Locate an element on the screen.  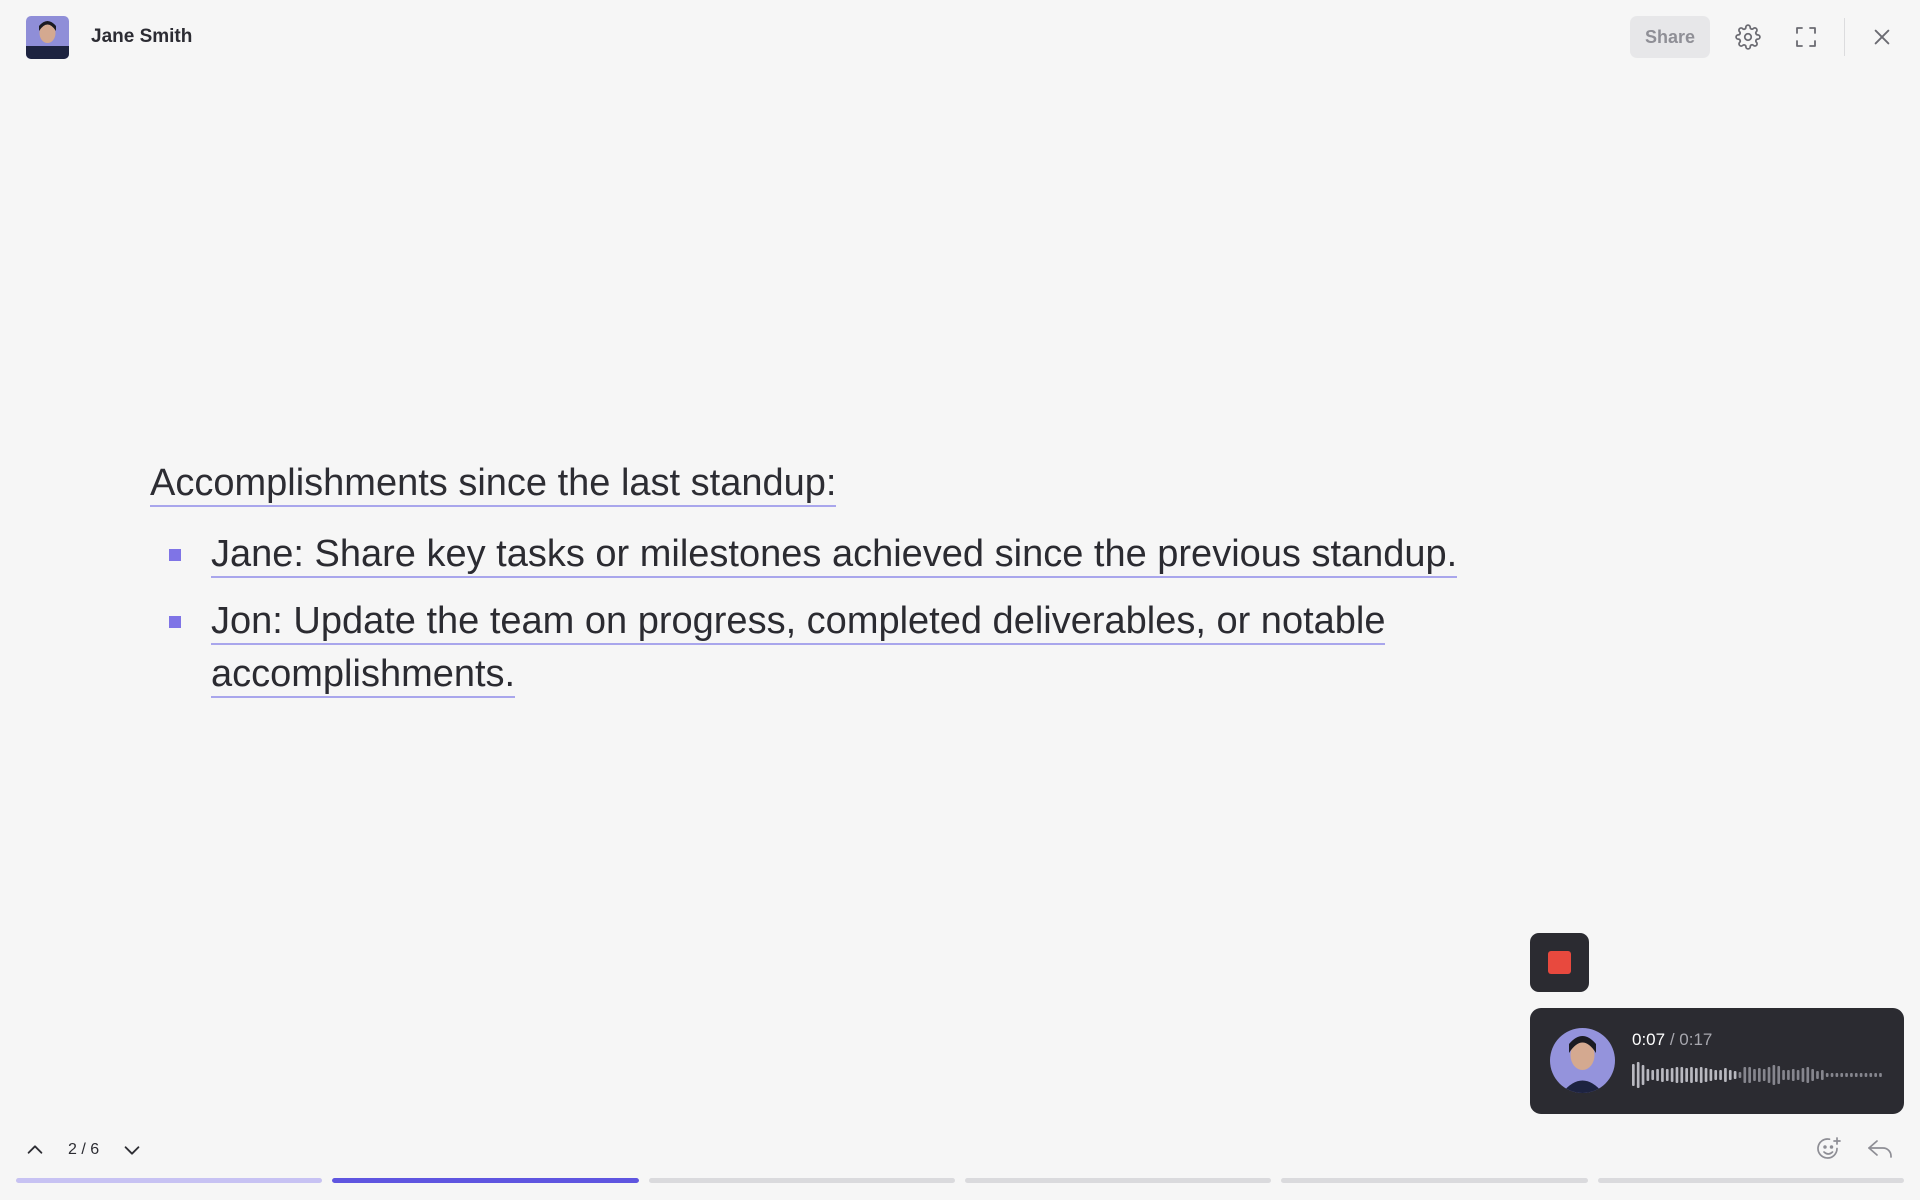
slide-navigation: 2 / 6 is located at coordinates (83, 1150).